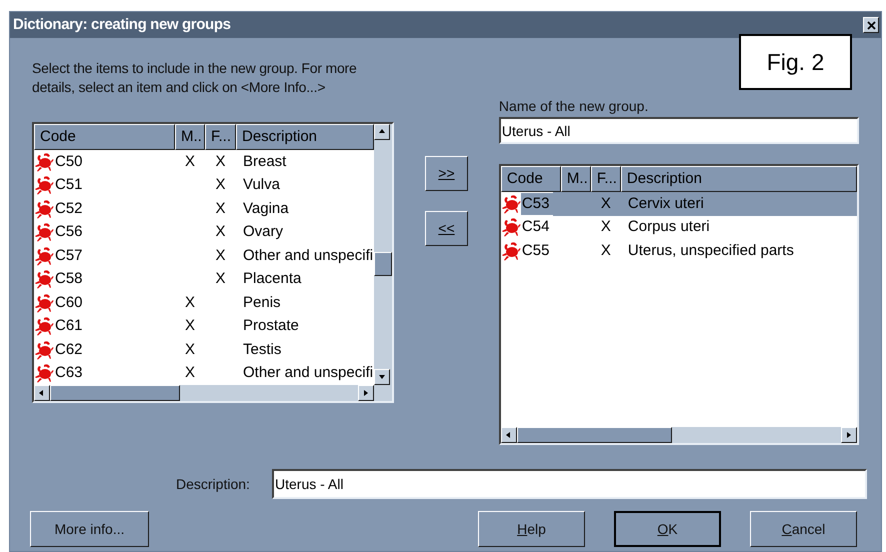  Describe the element at coordinates (72, 209) in the screenshot. I see `code-cell: C52` at that location.